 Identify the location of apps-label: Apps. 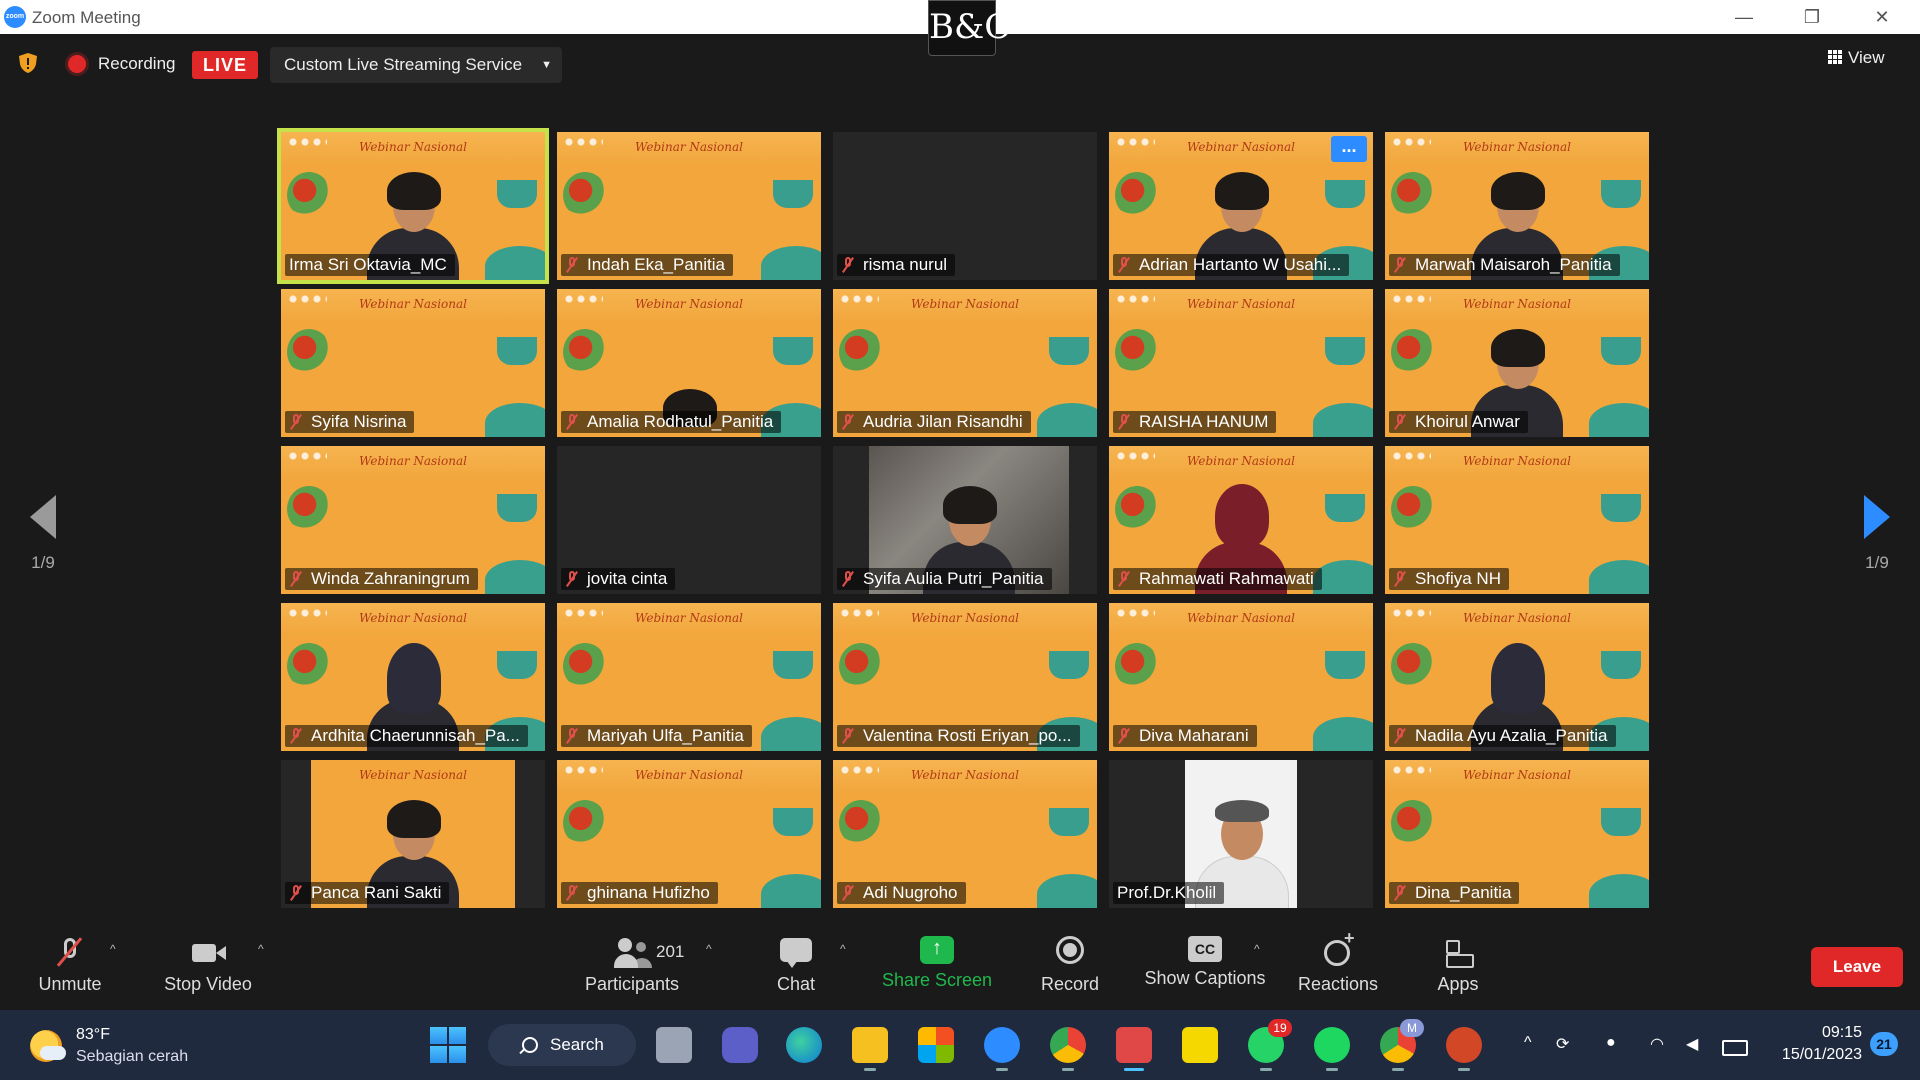
(1458, 984).